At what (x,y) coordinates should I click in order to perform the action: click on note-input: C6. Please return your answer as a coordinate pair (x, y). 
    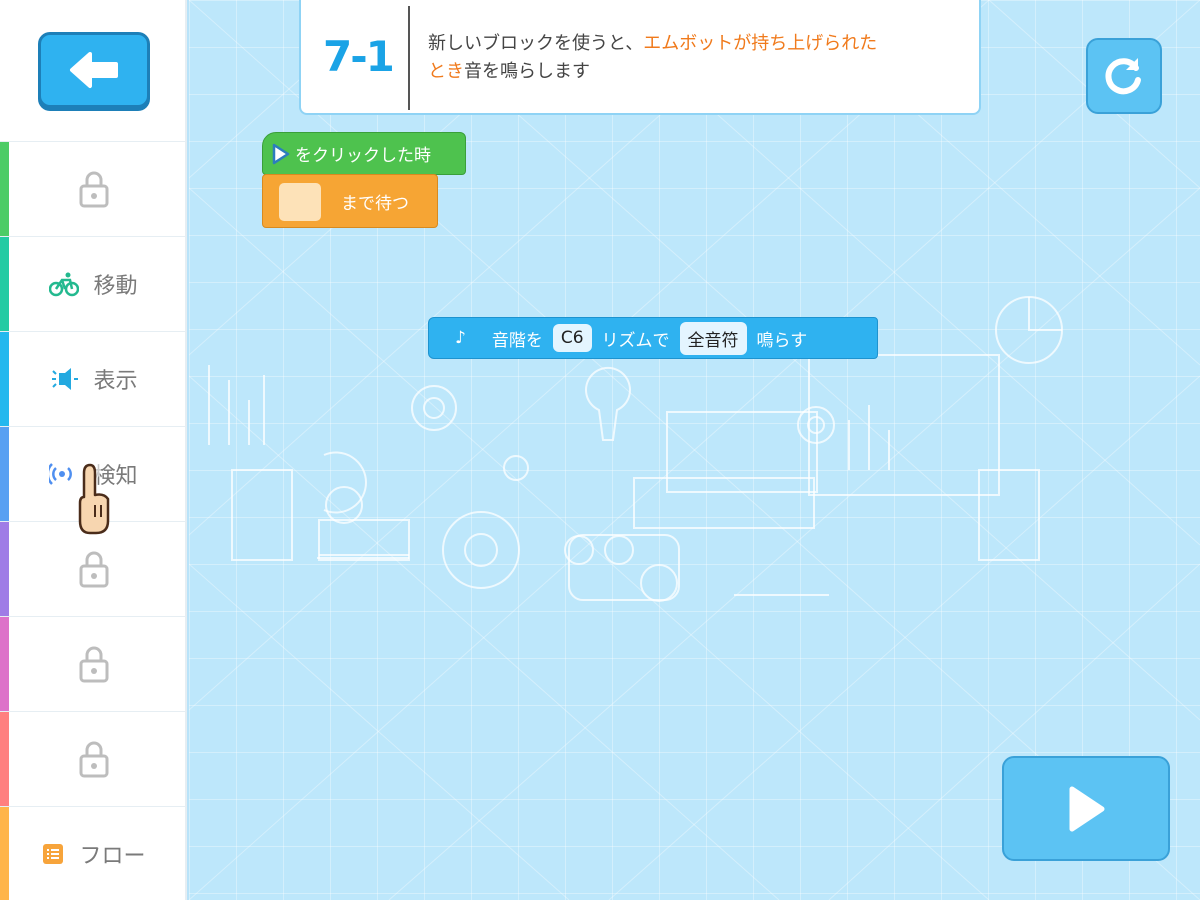
    Looking at the image, I should click on (572, 338).